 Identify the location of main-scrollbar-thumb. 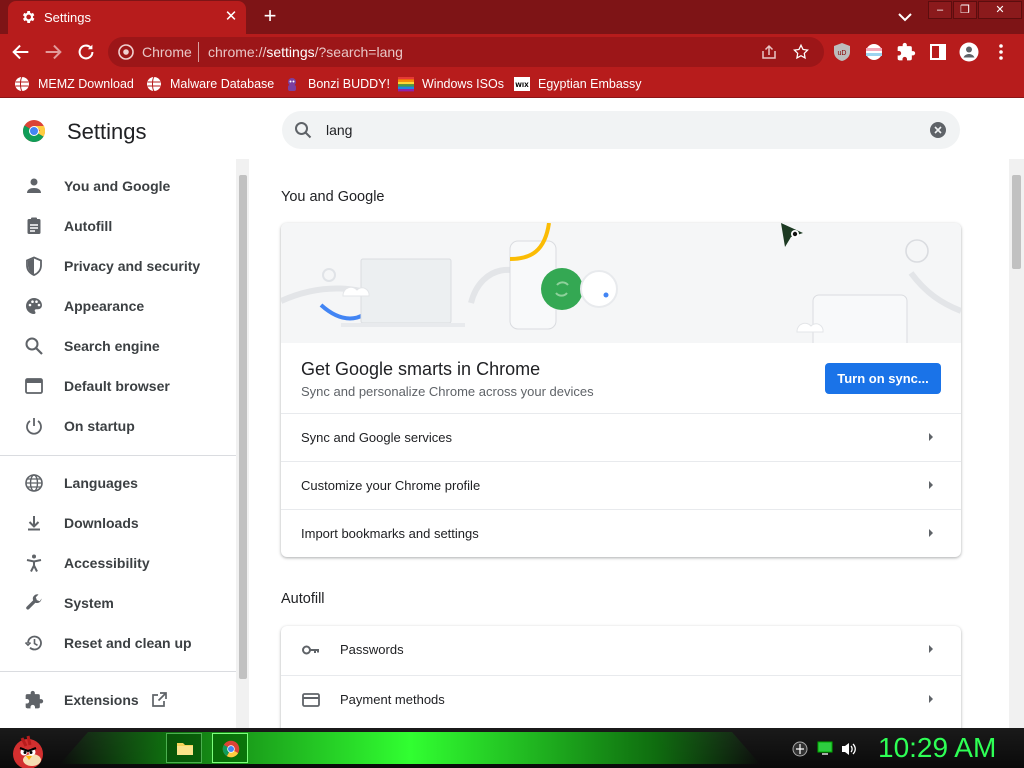
(1016, 222).